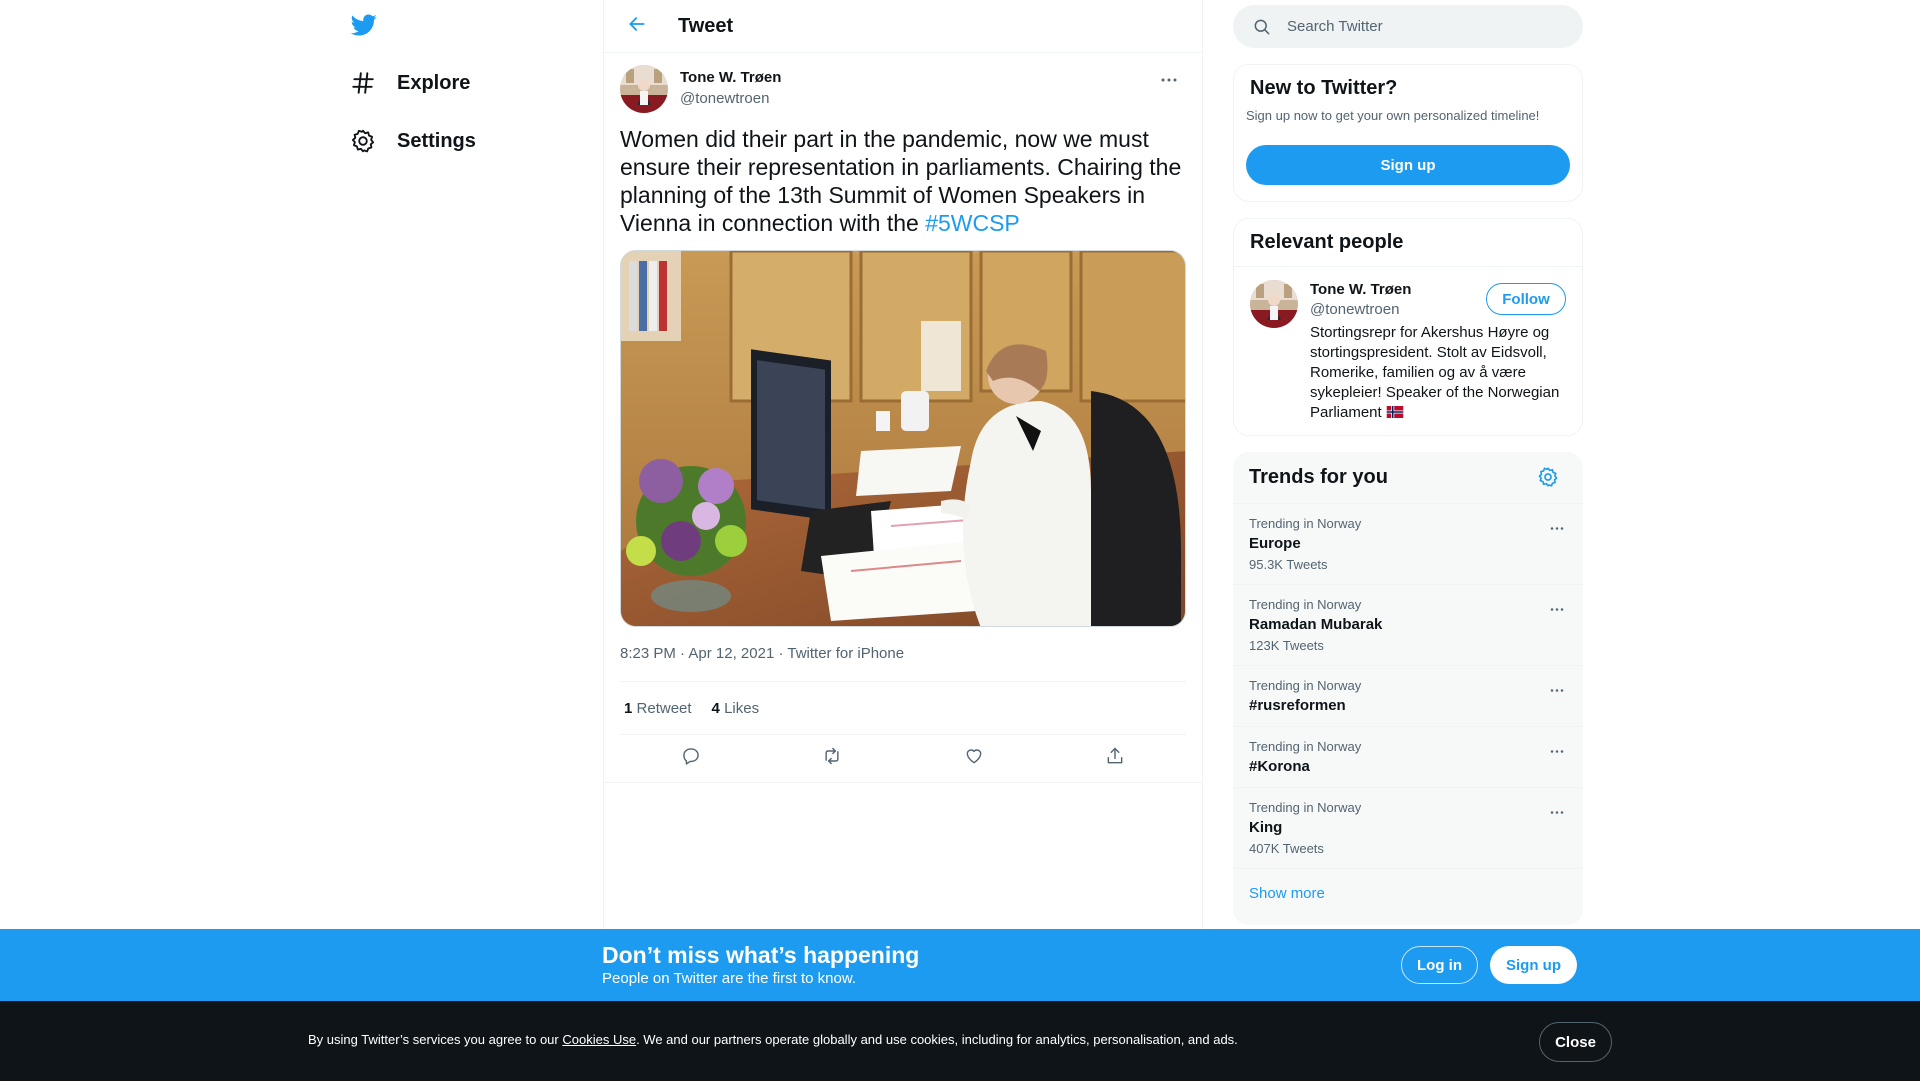  What do you see at coordinates (742, 708) in the screenshot?
I see `likes-label: Likes` at bounding box center [742, 708].